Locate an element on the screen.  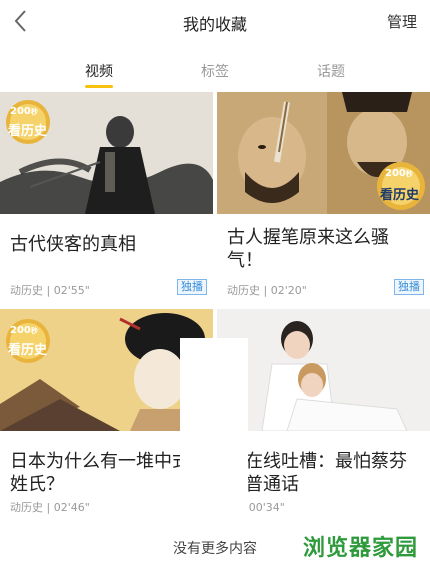
tab-bar: 视频 标签 话题 is located at coordinates (215, 74).